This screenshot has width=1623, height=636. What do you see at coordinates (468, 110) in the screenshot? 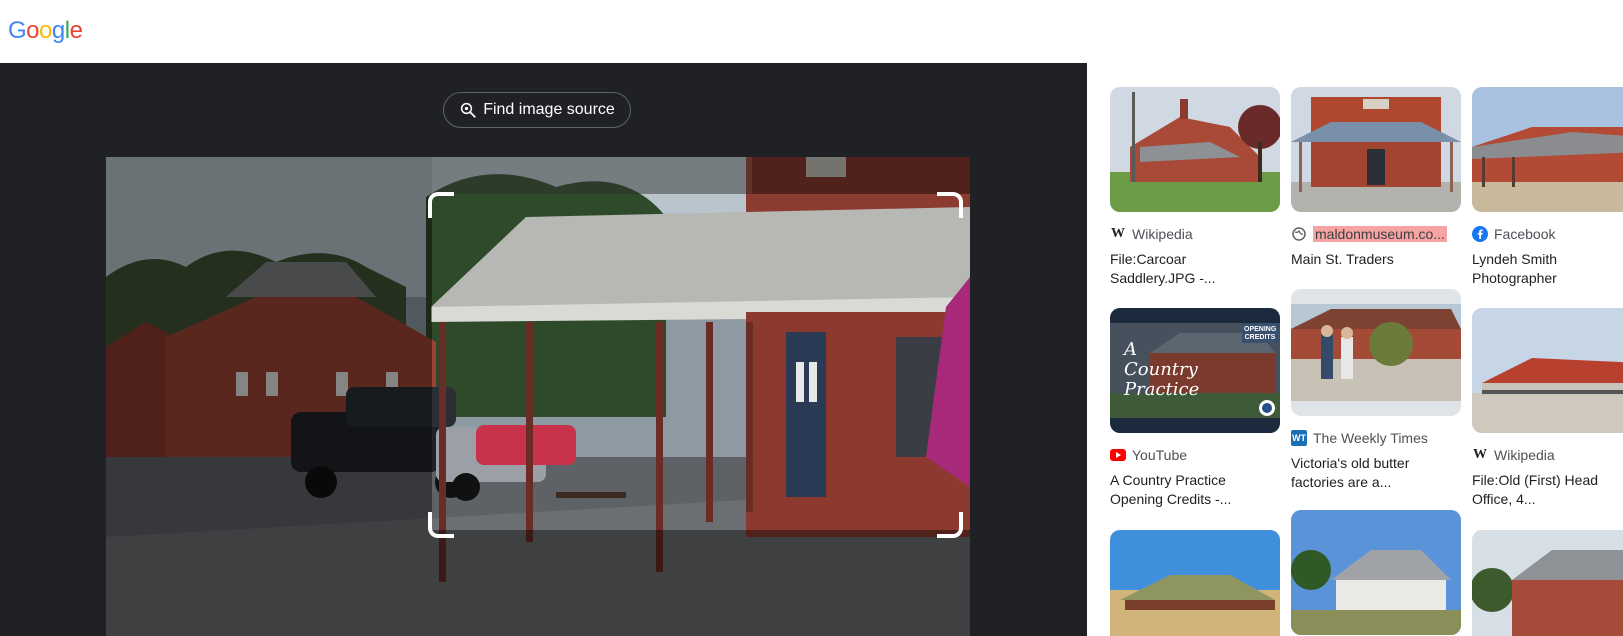
I see `lens-search-icon` at bounding box center [468, 110].